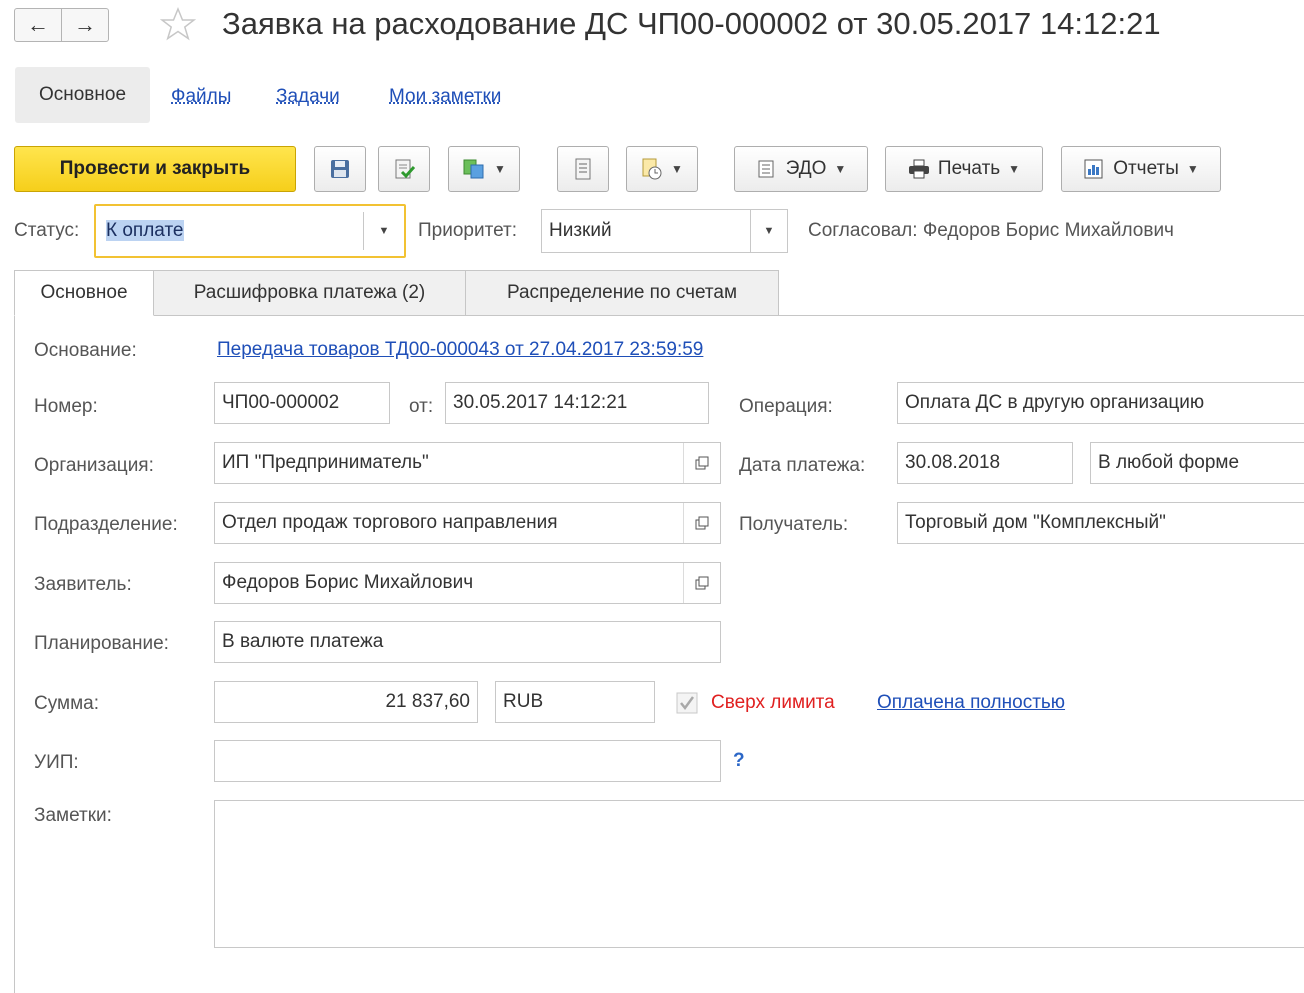 Image resolution: width=1304 pixels, height=993 pixels. What do you see at coordinates (101, 643) in the screenshot?
I see `planning-label: Планирование:` at bounding box center [101, 643].